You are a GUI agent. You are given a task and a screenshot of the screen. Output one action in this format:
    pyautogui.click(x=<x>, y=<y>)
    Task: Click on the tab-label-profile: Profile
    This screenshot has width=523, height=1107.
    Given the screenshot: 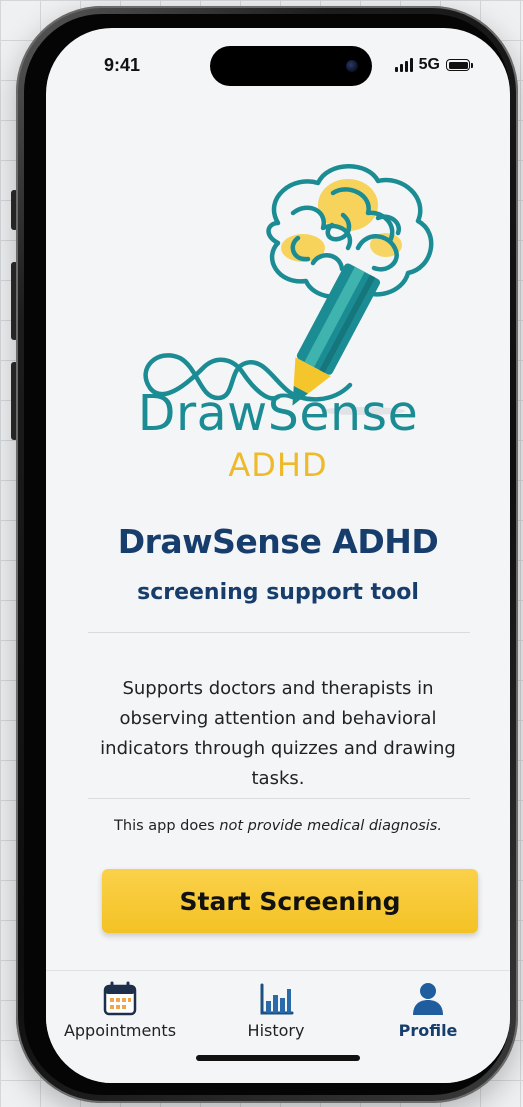 What is the action you would take?
    pyautogui.click(x=428, y=1030)
    